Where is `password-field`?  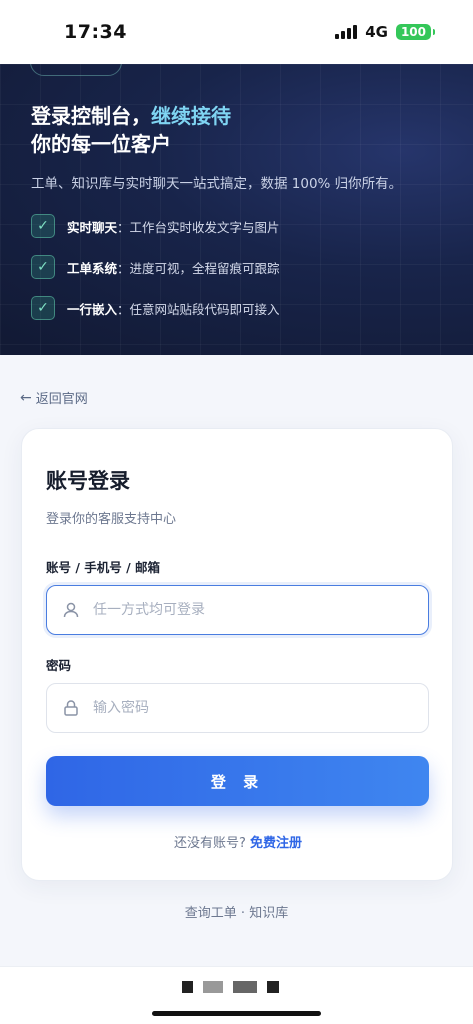
password-field is located at coordinates (237, 708).